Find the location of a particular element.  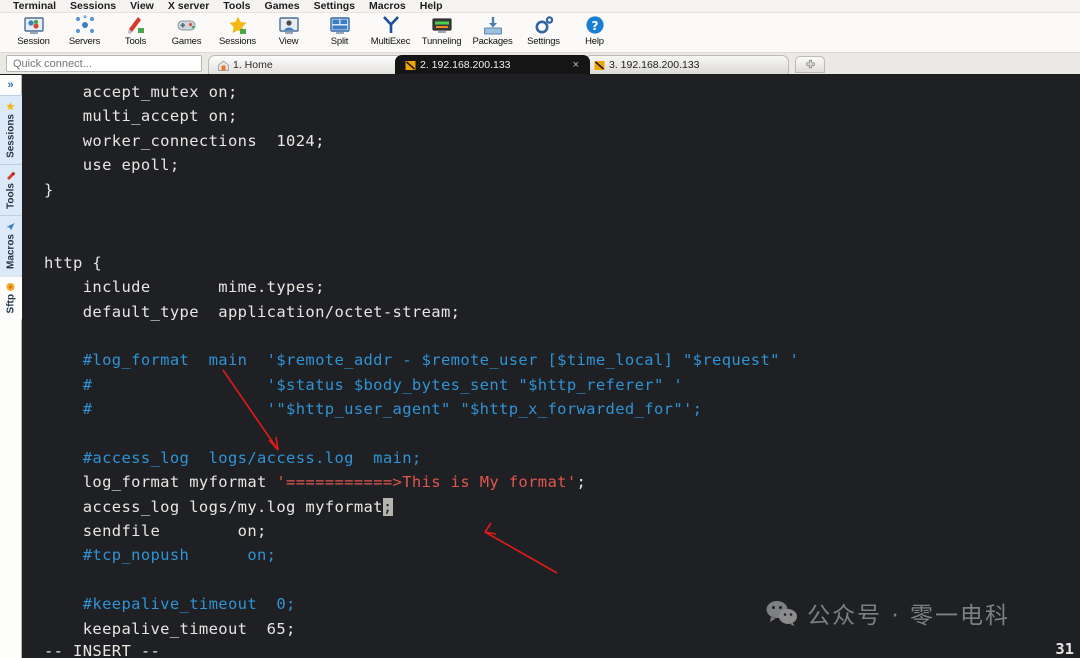

toolbar-button-label: Sessions is located at coordinates (237, 41).